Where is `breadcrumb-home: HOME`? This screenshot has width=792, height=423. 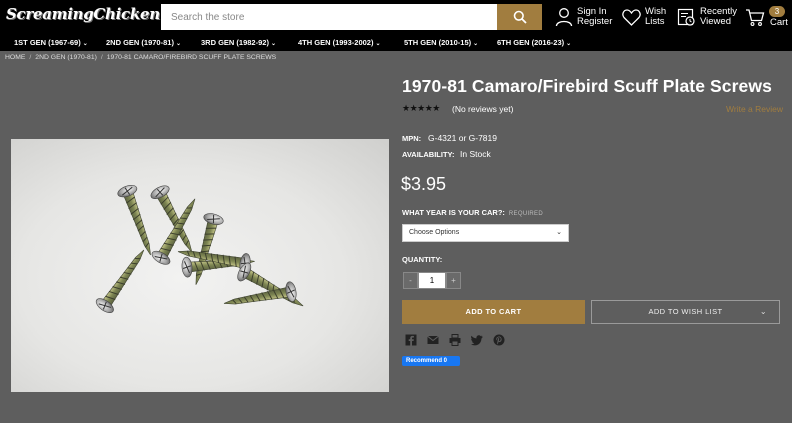 breadcrumb-home: HOME is located at coordinates (15, 57).